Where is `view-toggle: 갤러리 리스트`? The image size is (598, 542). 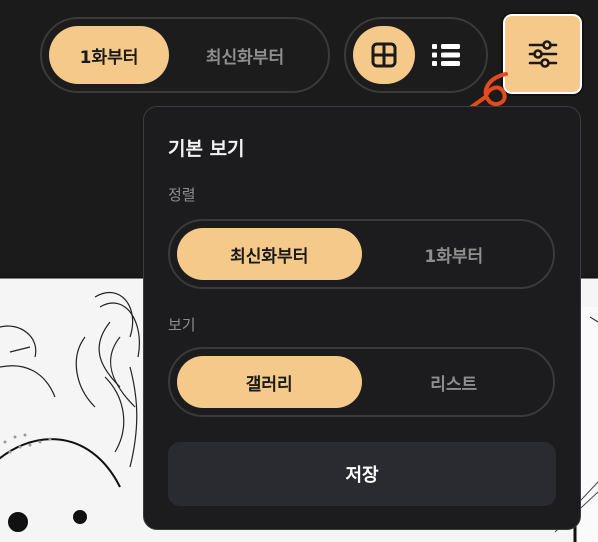 view-toggle: 갤러리 리스트 is located at coordinates (361, 382).